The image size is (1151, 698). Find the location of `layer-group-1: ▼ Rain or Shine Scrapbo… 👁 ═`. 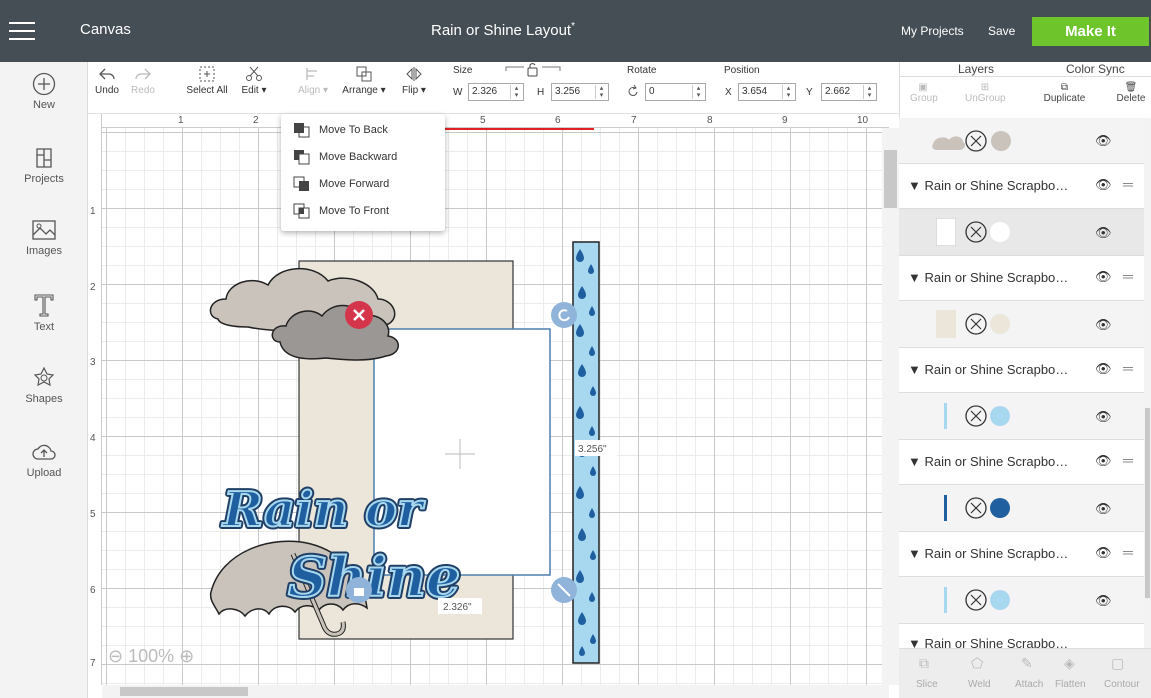

layer-group-1: ▼ Rain or Shine Scrapbo… 👁 ═ is located at coordinates (1021, 186).